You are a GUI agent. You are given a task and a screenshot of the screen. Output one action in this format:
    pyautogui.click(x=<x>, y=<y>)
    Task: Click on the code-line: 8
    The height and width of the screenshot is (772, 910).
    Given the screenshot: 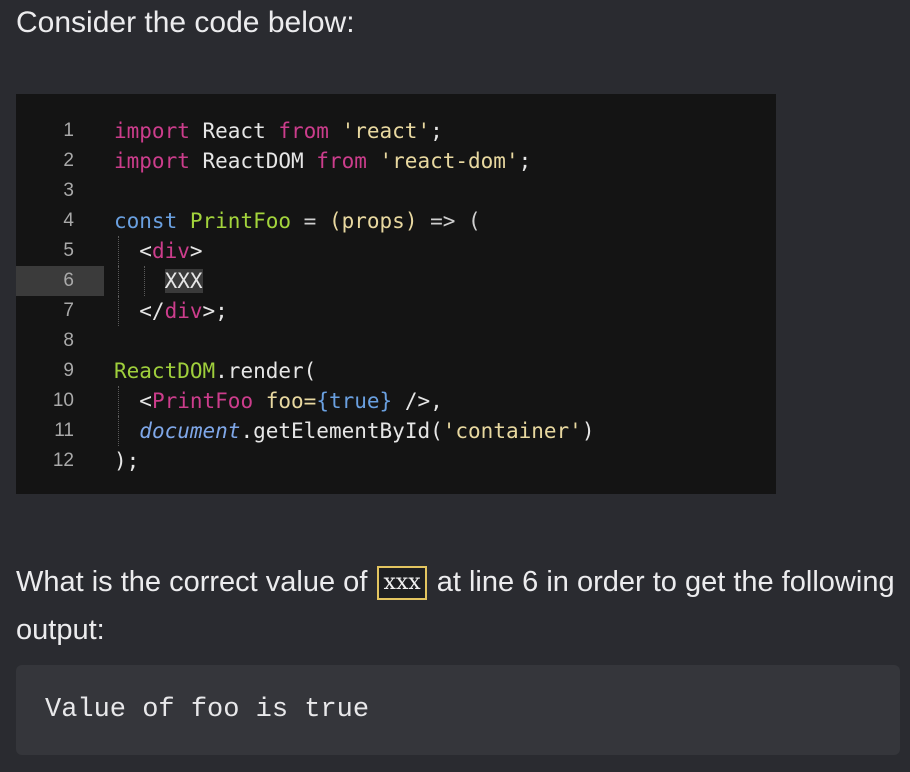 What is the action you would take?
    pyautogui.click(x=396, y=341)
    